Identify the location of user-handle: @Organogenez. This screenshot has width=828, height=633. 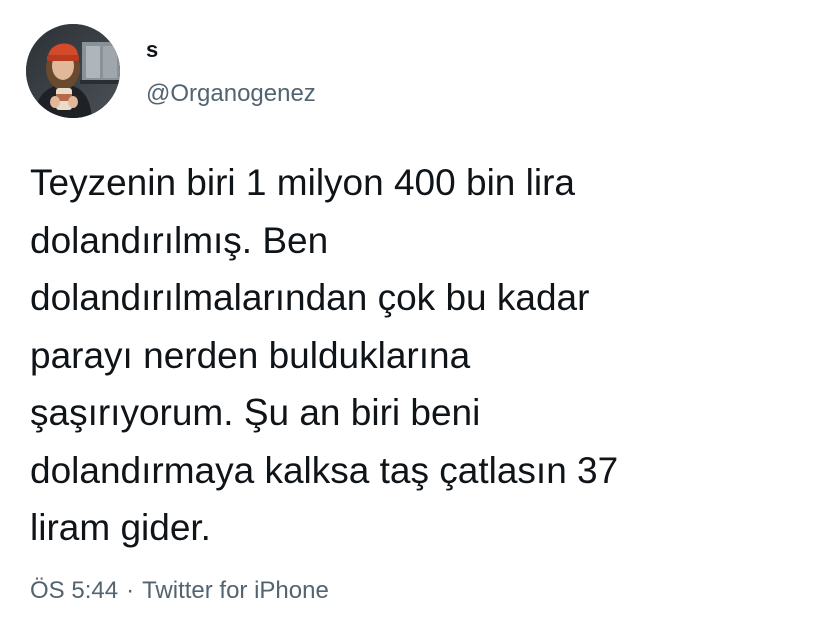
(231, 94).